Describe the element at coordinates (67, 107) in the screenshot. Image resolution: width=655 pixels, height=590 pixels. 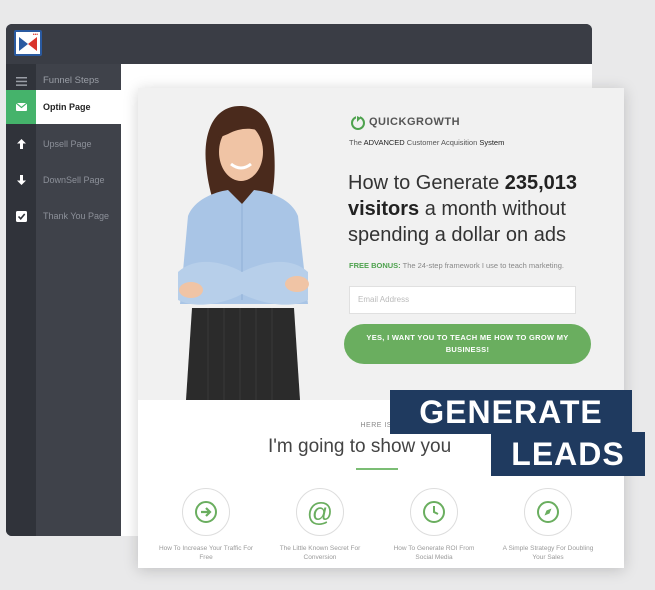
I see `sidebar-item-label: Optin Page` at that location.